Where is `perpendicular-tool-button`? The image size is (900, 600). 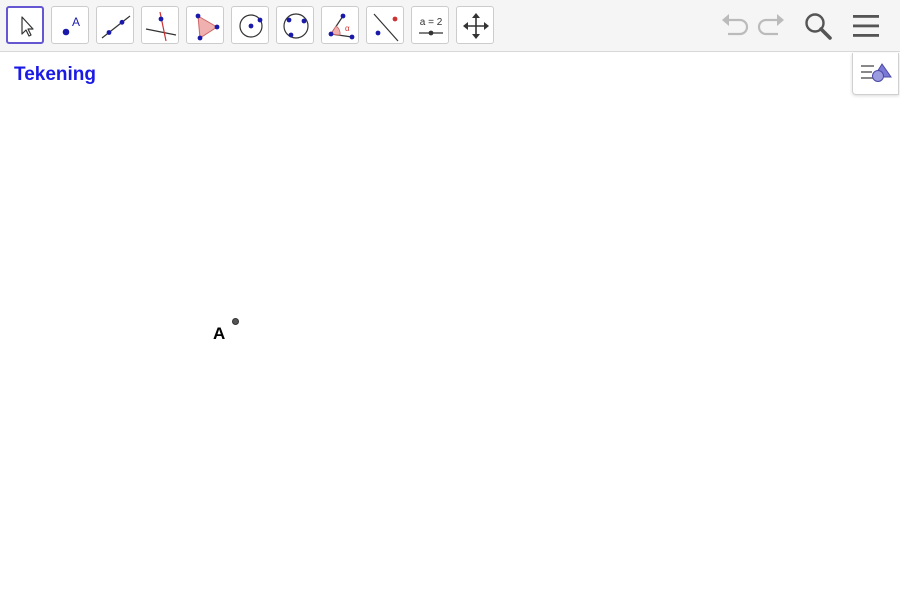 perpendicular-tool-button is located at coordinates (160, 25).